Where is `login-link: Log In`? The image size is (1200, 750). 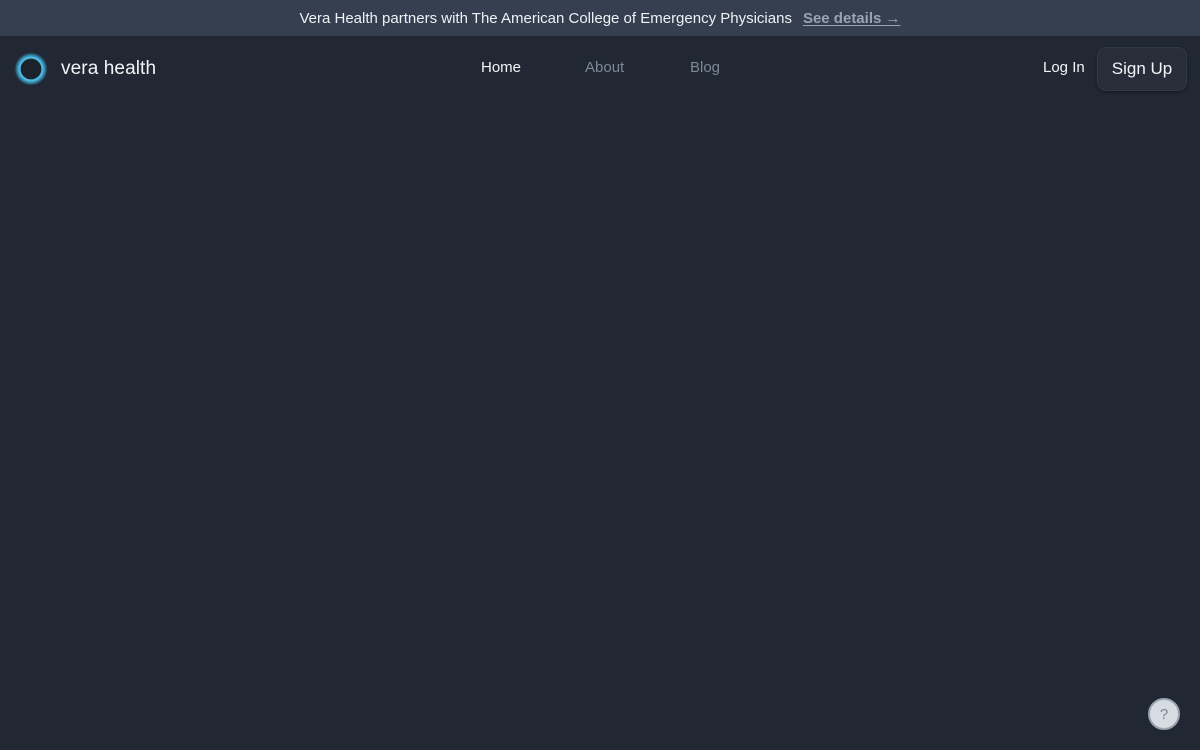 login-link: Log In is located at coordinates (1064, 67).